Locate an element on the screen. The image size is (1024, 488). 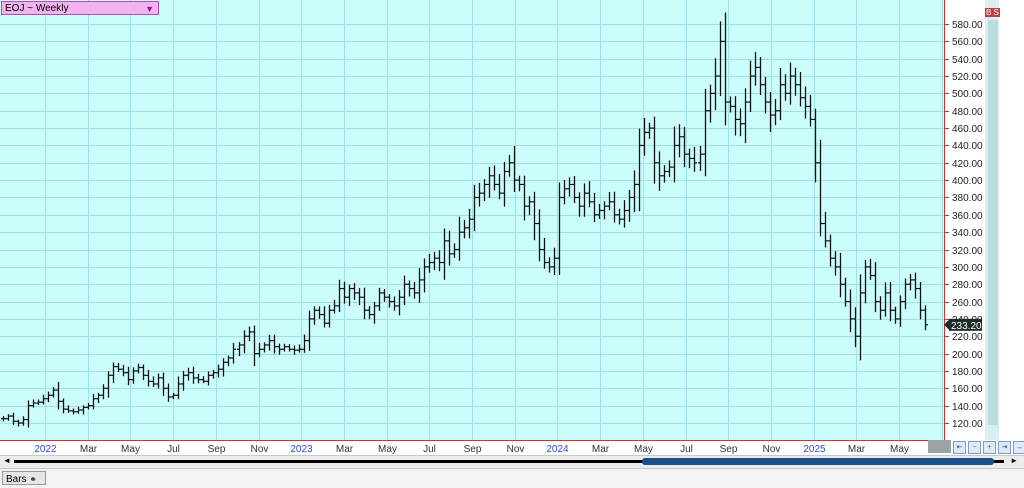
y-tick-label: 260.00 is located at coordinates (967, 303).